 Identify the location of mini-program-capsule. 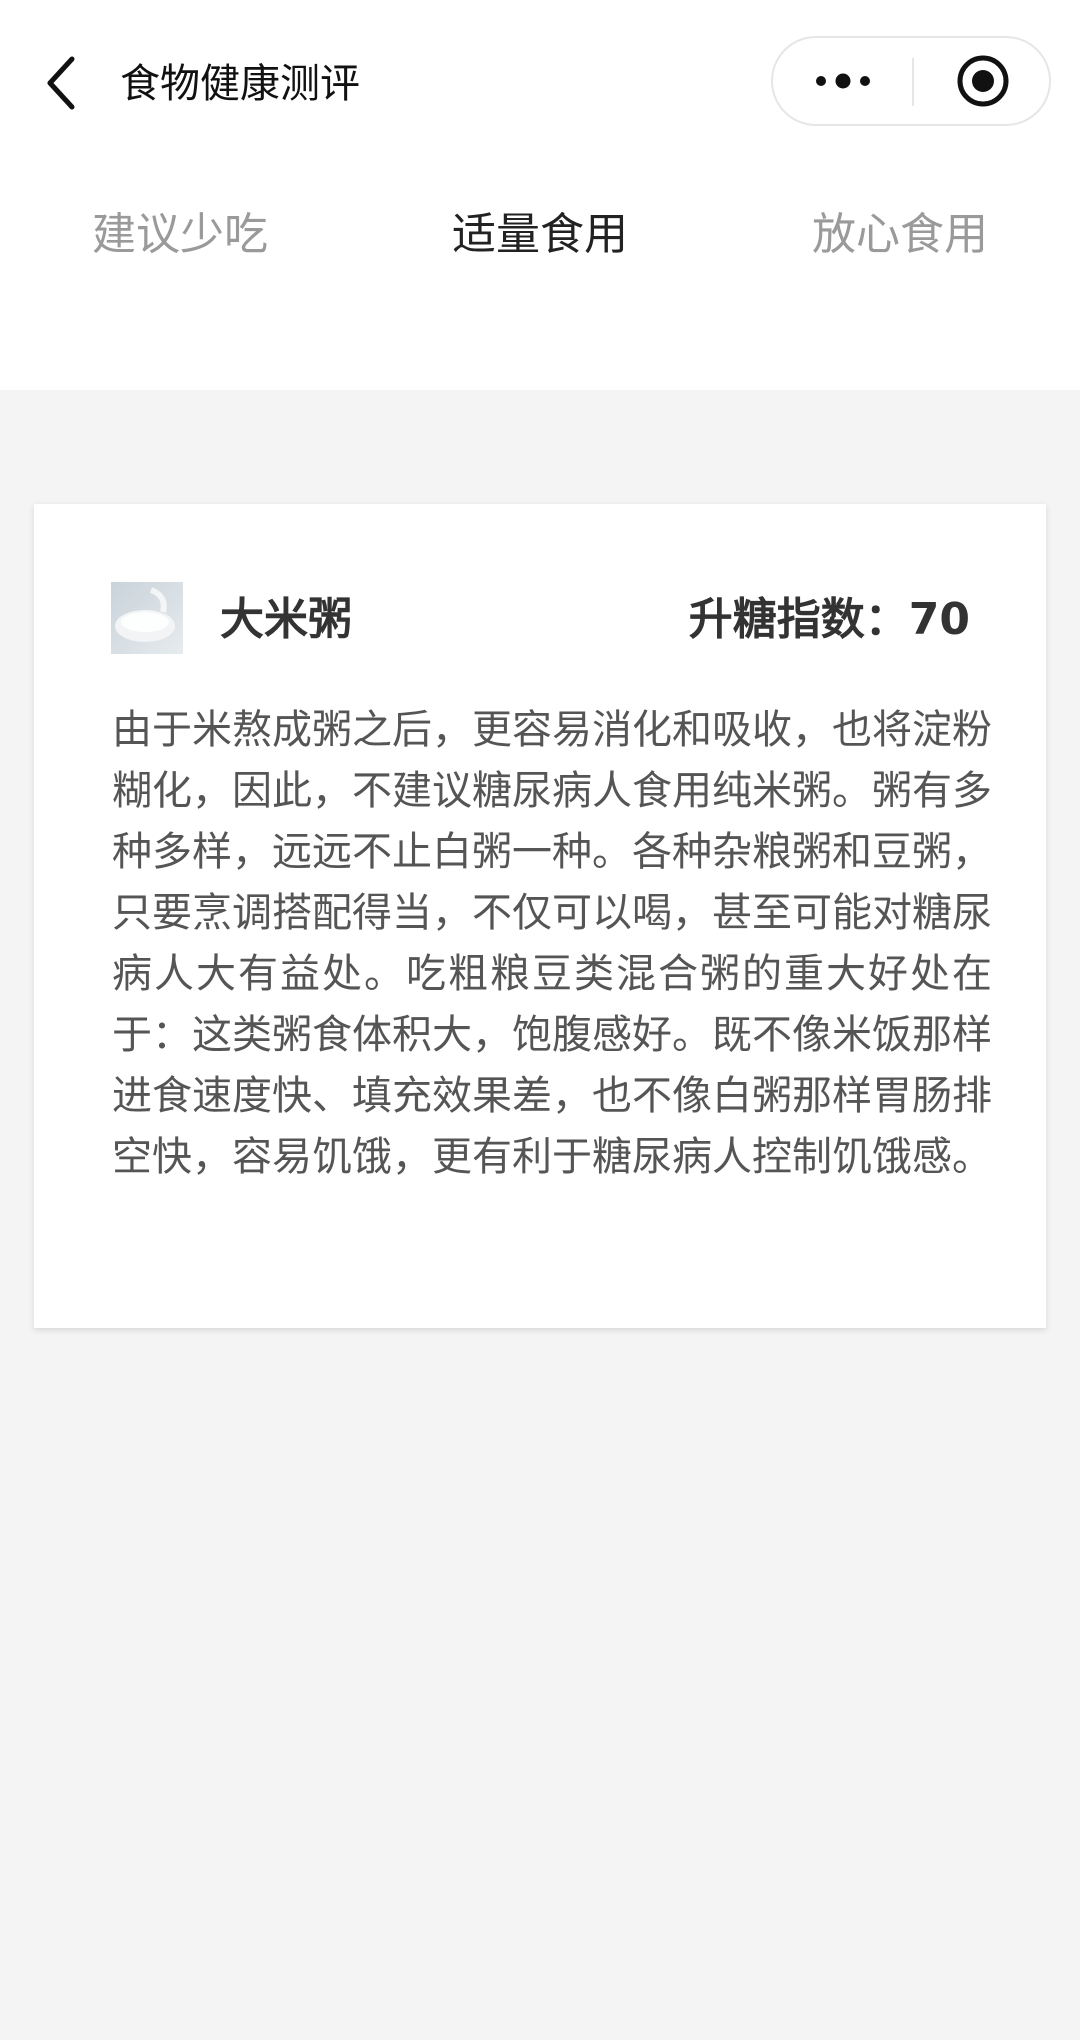
(911, 81).